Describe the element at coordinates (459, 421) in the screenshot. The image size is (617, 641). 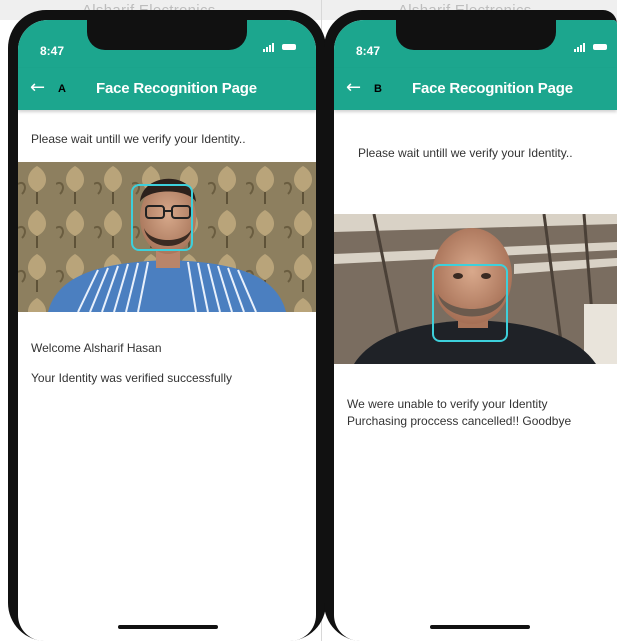
I see `purchase-cancelled-message: Purchasing proccess cancelled!! Goodbye` at that location.